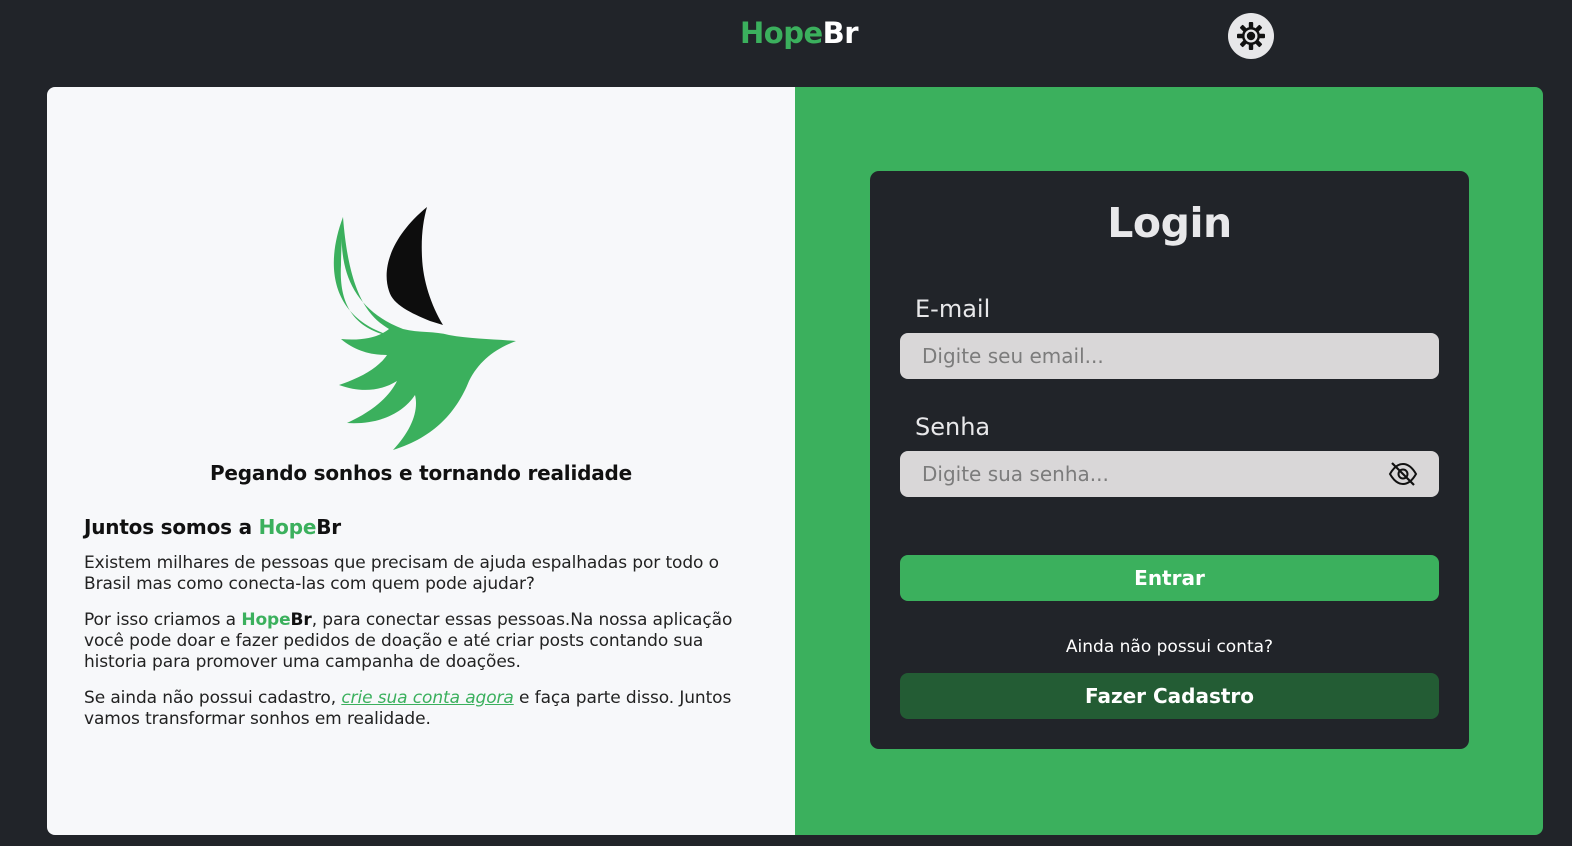 This screenshot has height=846, width=1572. Describe the element at coordinates (171, 527) in the screenshot. I see `about-heading-prefix: Juntos somos a` at that location.